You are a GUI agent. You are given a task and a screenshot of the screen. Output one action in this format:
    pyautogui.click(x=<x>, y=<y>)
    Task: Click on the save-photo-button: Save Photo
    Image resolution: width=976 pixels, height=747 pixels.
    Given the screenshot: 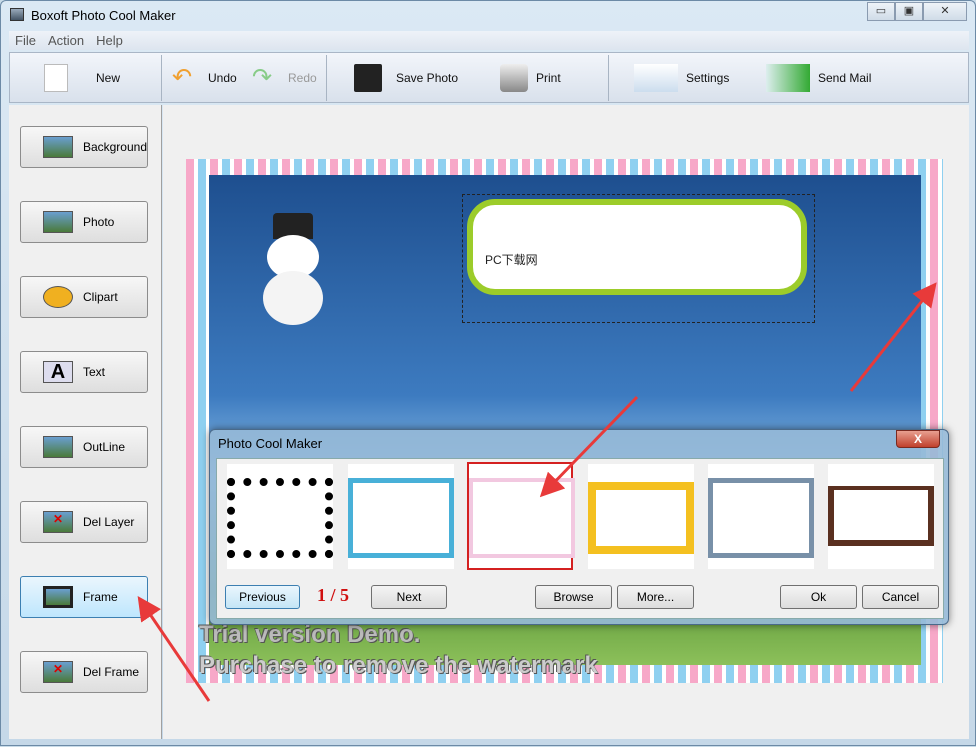 What is the action you would take?
    pyautogui.click(x=406, y=78)
    